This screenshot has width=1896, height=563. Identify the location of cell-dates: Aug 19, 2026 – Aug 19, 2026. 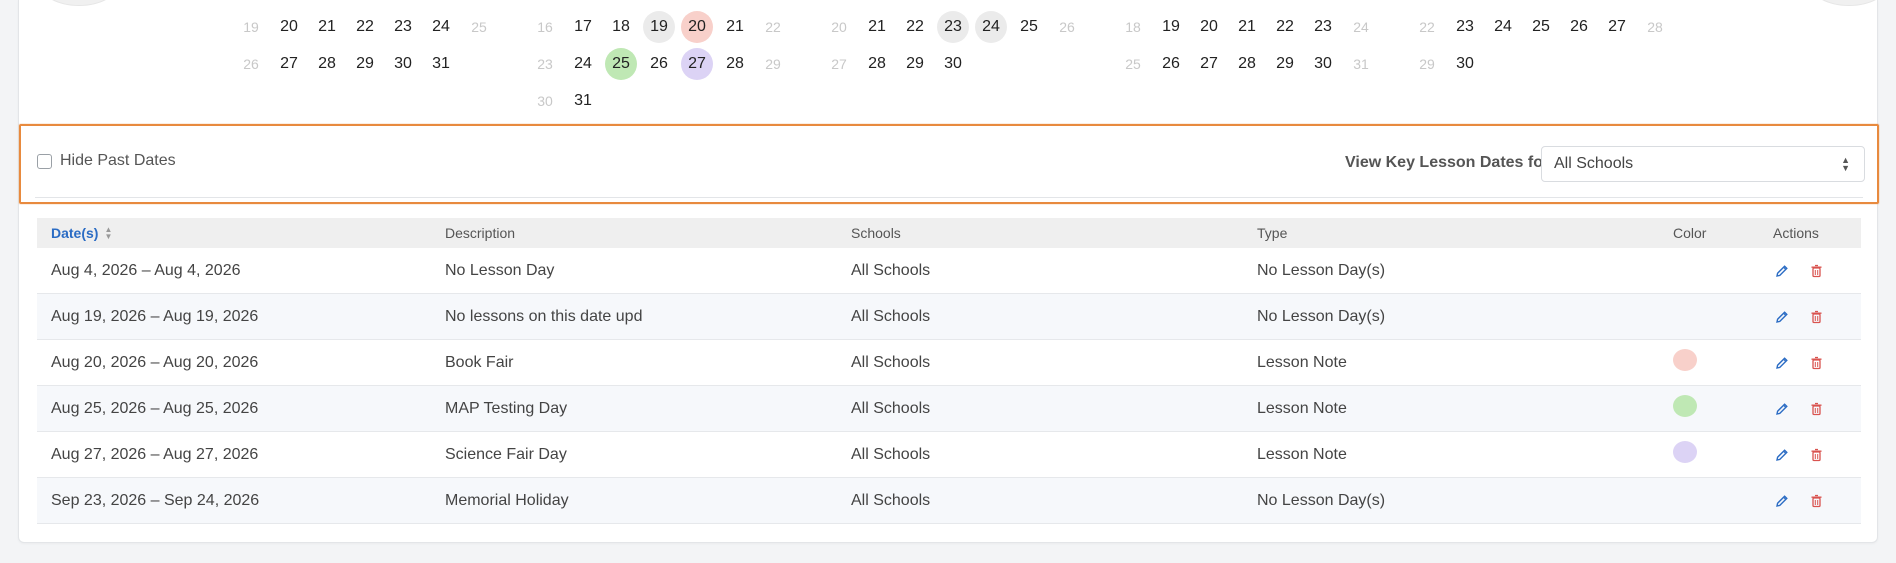
(155, 316).